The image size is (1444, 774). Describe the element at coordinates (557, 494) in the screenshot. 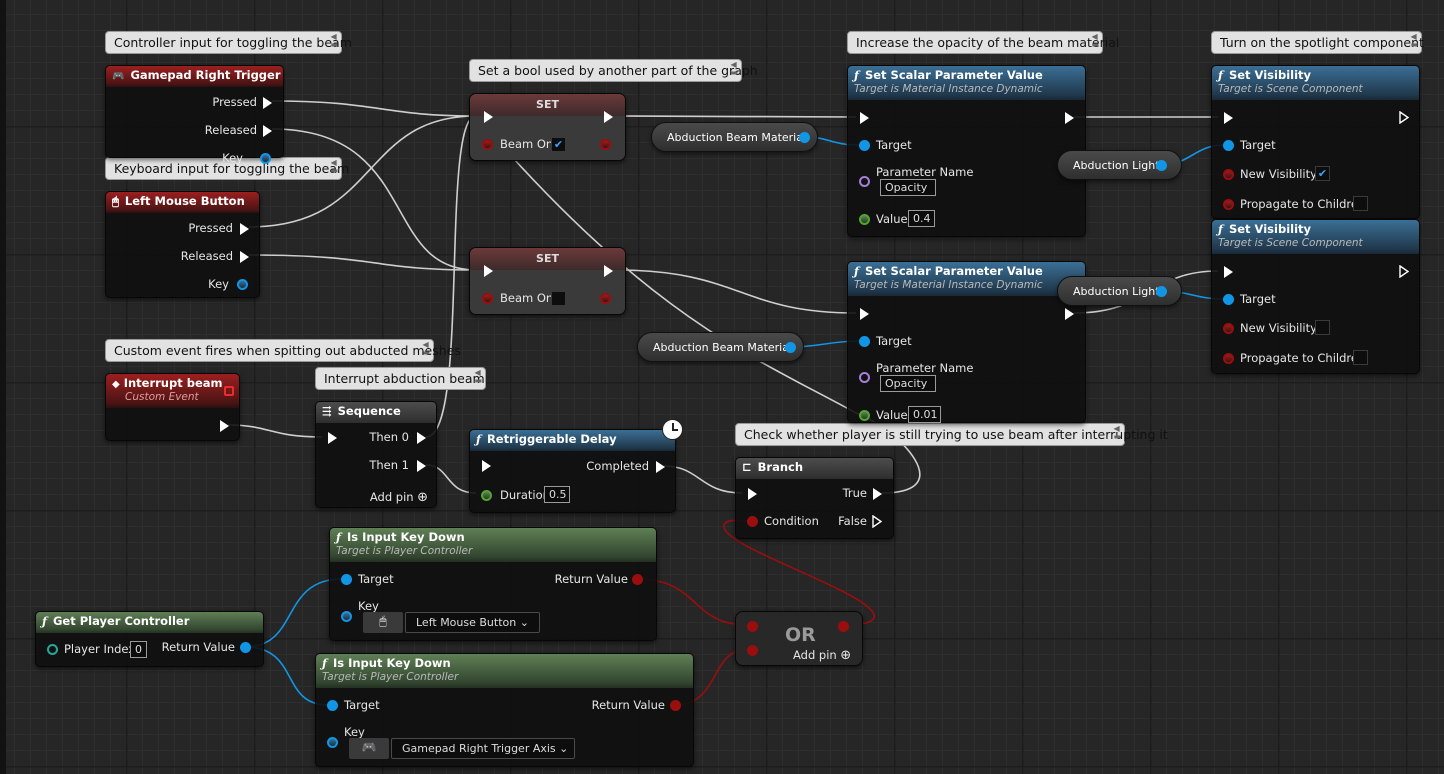

I see `duration-field: 0.5` at that location.